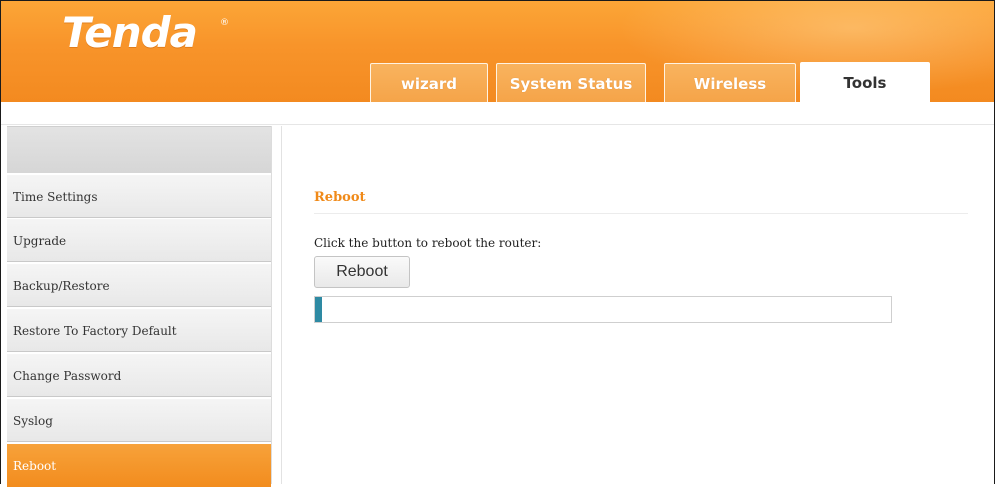  Describe the element at coordinates (139, 375) in the screenshot. I see `sidebar-item-change-password: Change Password` at that location.